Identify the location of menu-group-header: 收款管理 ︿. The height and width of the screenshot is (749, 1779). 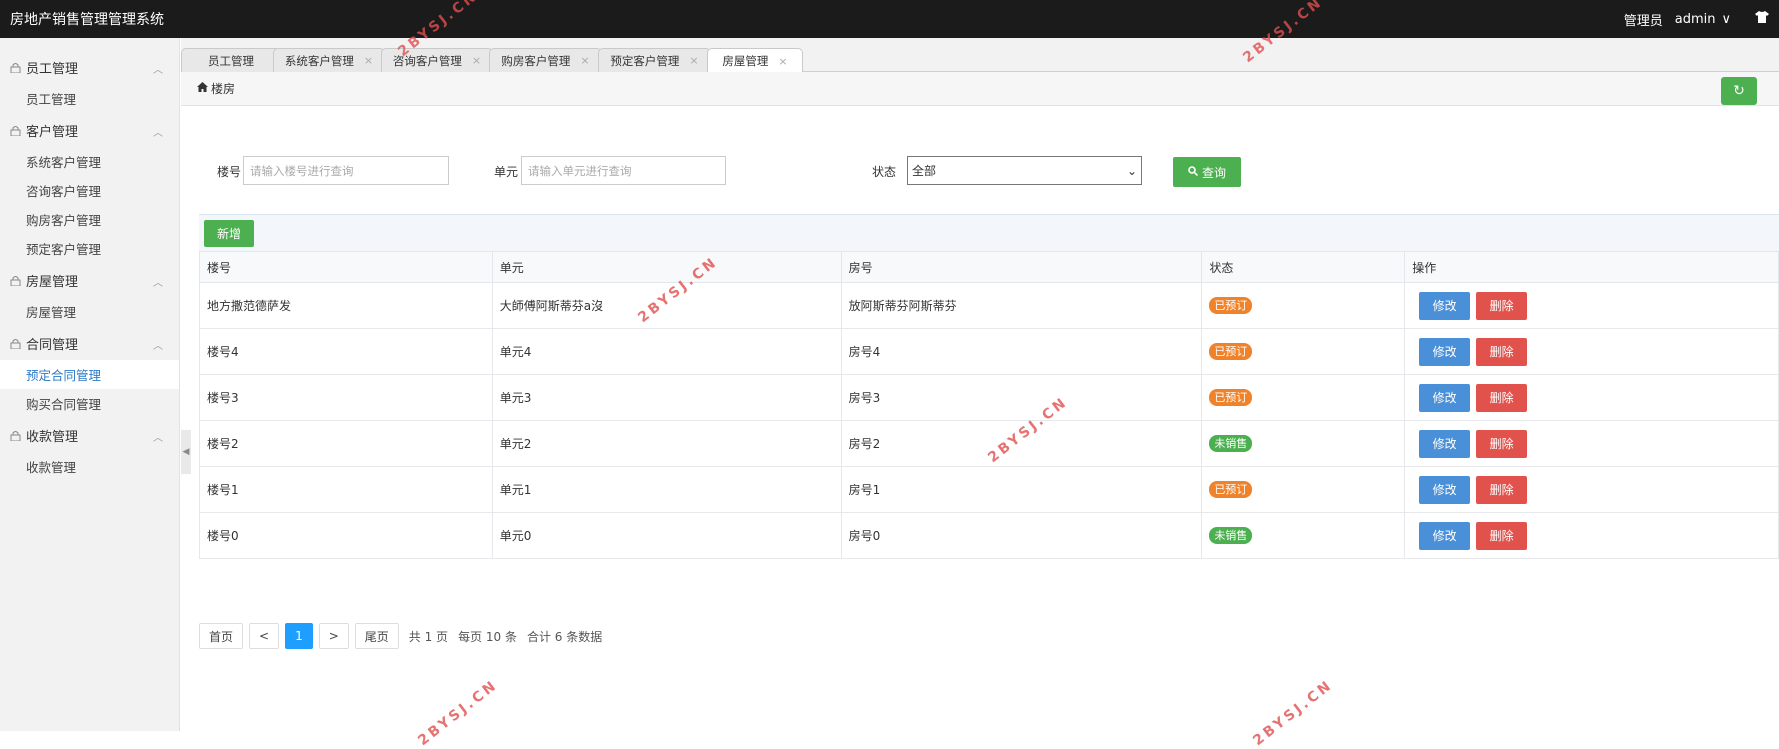
(89, 435).